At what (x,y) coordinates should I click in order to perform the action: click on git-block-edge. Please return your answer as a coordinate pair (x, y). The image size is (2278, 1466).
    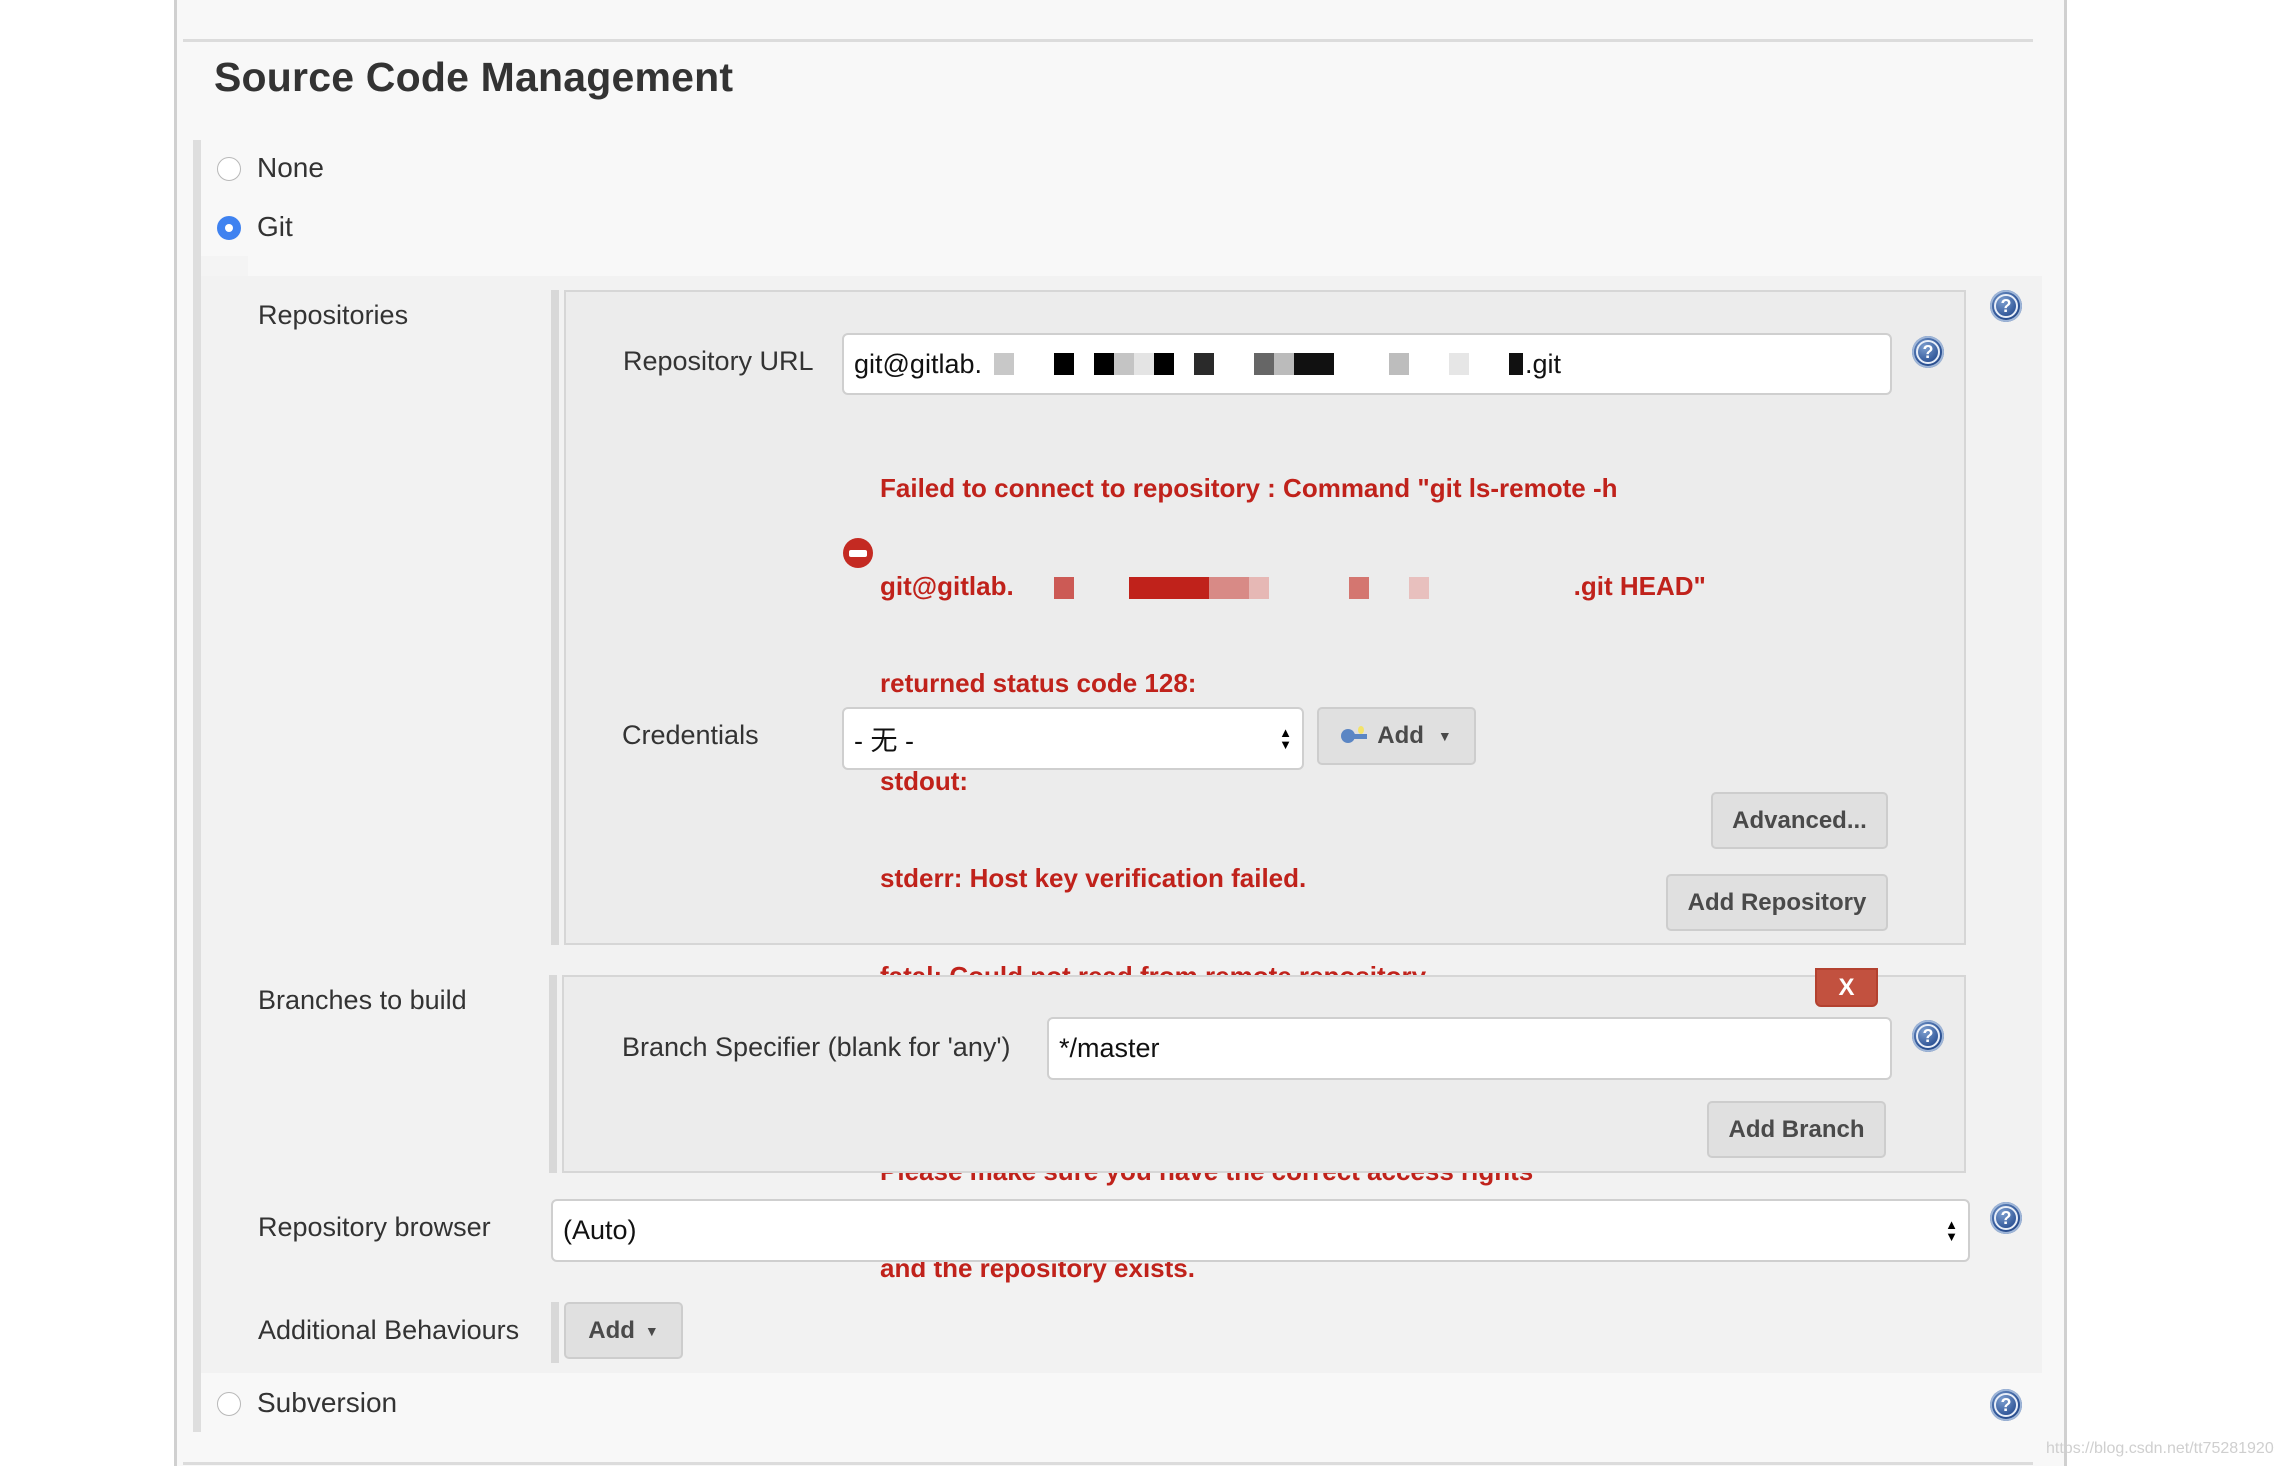
    Looking at the image, I should click on (224, 814).